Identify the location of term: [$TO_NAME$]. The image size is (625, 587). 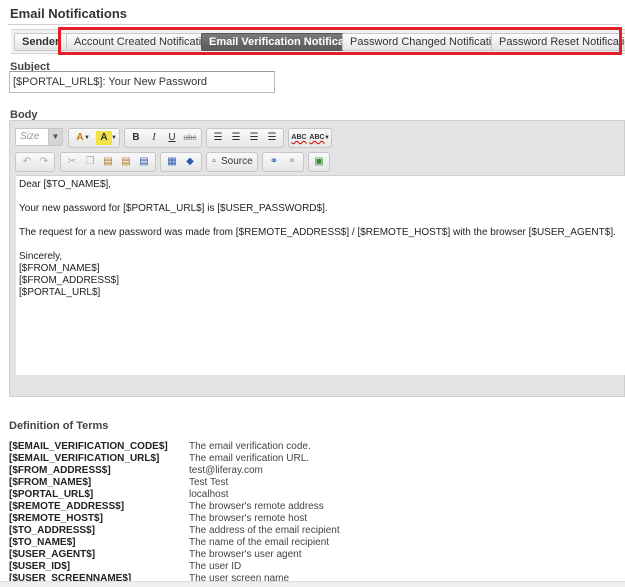
(42, 542).